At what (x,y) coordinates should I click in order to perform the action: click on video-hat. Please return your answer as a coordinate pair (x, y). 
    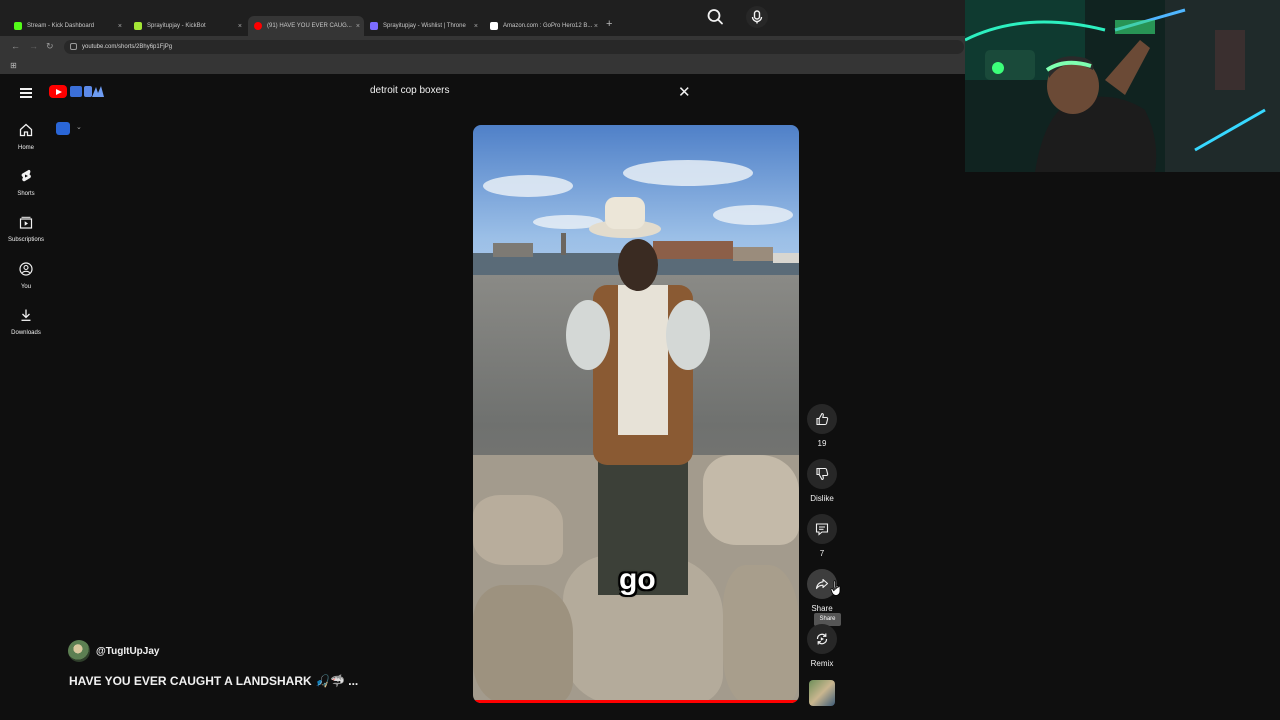
    Looking at the image, I should click on (625, 217).